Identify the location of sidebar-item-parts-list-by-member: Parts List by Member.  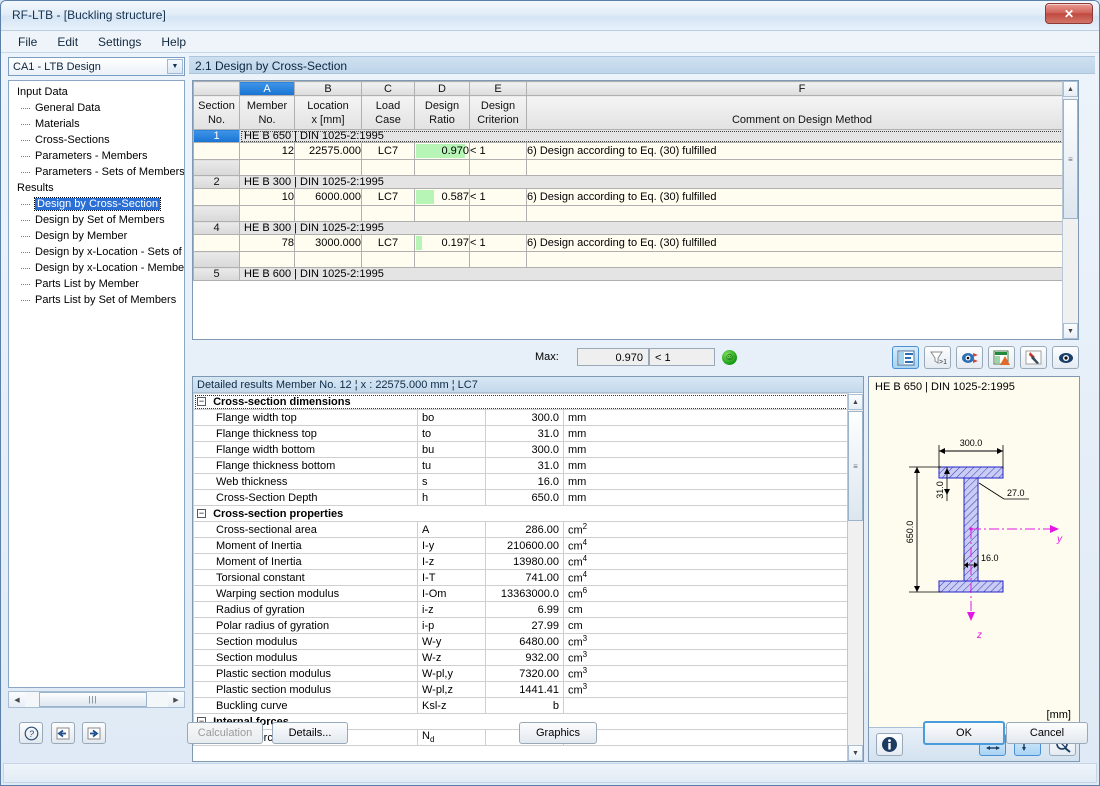
(98, 284).